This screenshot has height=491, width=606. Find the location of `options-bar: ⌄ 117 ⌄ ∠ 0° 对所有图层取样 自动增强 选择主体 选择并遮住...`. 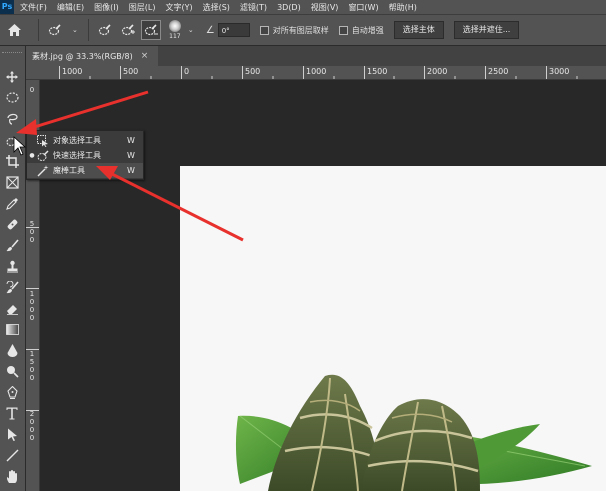

options-bar: ⌄ 117 ⌄ ∠ 0° 对所有图层取样 自动增强 选择主体 选择并遮住... is located at coordinates (303, 30).